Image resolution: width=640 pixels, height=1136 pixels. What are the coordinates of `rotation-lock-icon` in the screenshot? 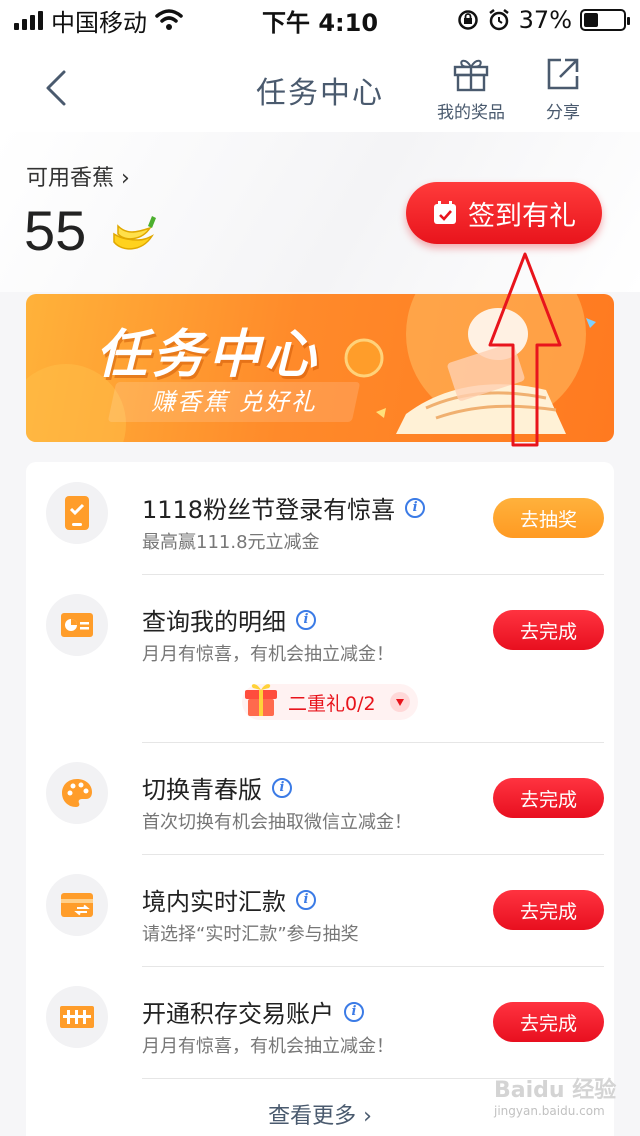 It's located at (467, 20).